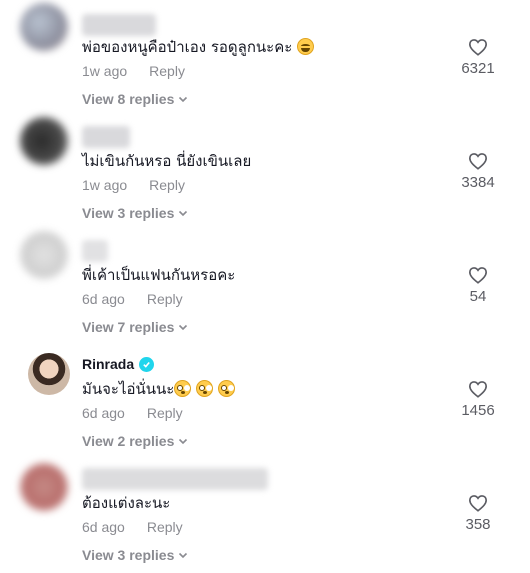  What do you see at coordinates (478, 524) in the screenshot?
I see `like-count: 358` at bounding box center [478, 524].